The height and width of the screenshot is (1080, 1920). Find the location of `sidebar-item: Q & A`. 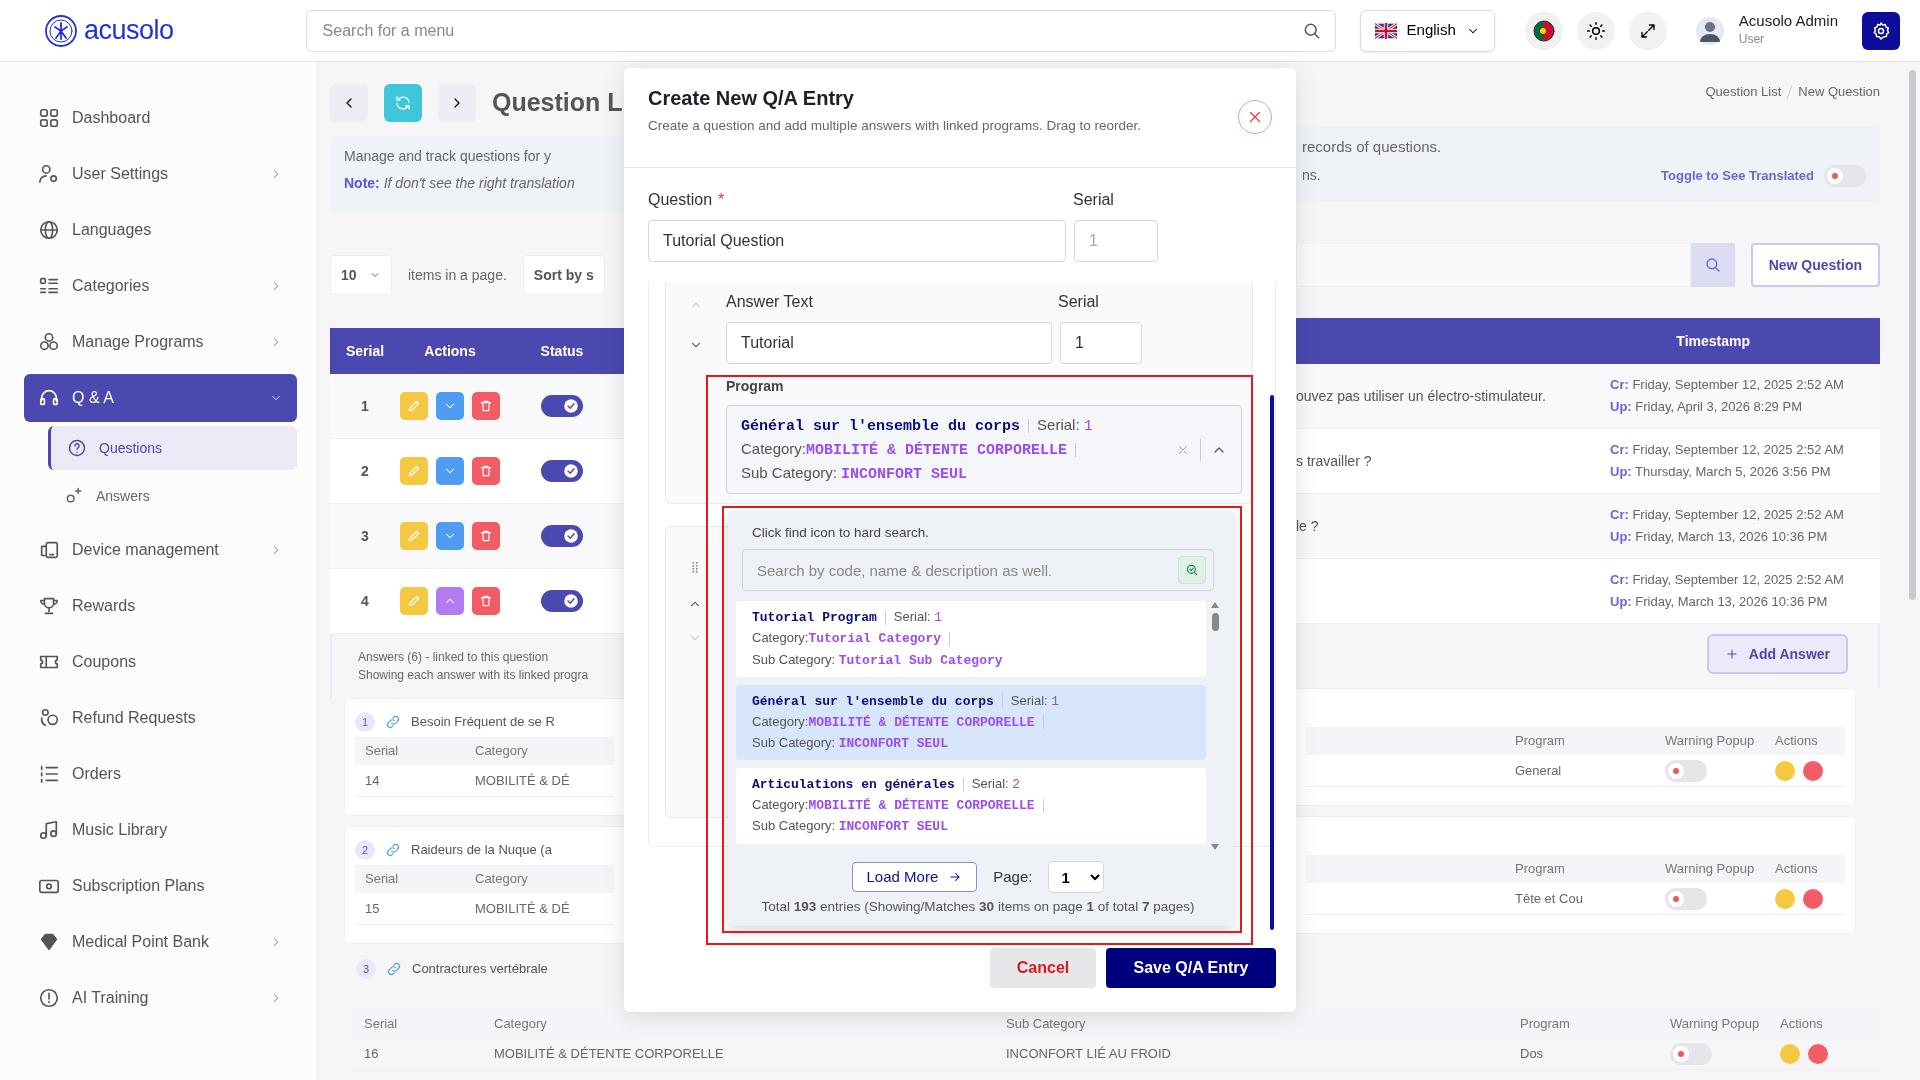

sidebar-item: Q & A is located at coordinates (160, 398).